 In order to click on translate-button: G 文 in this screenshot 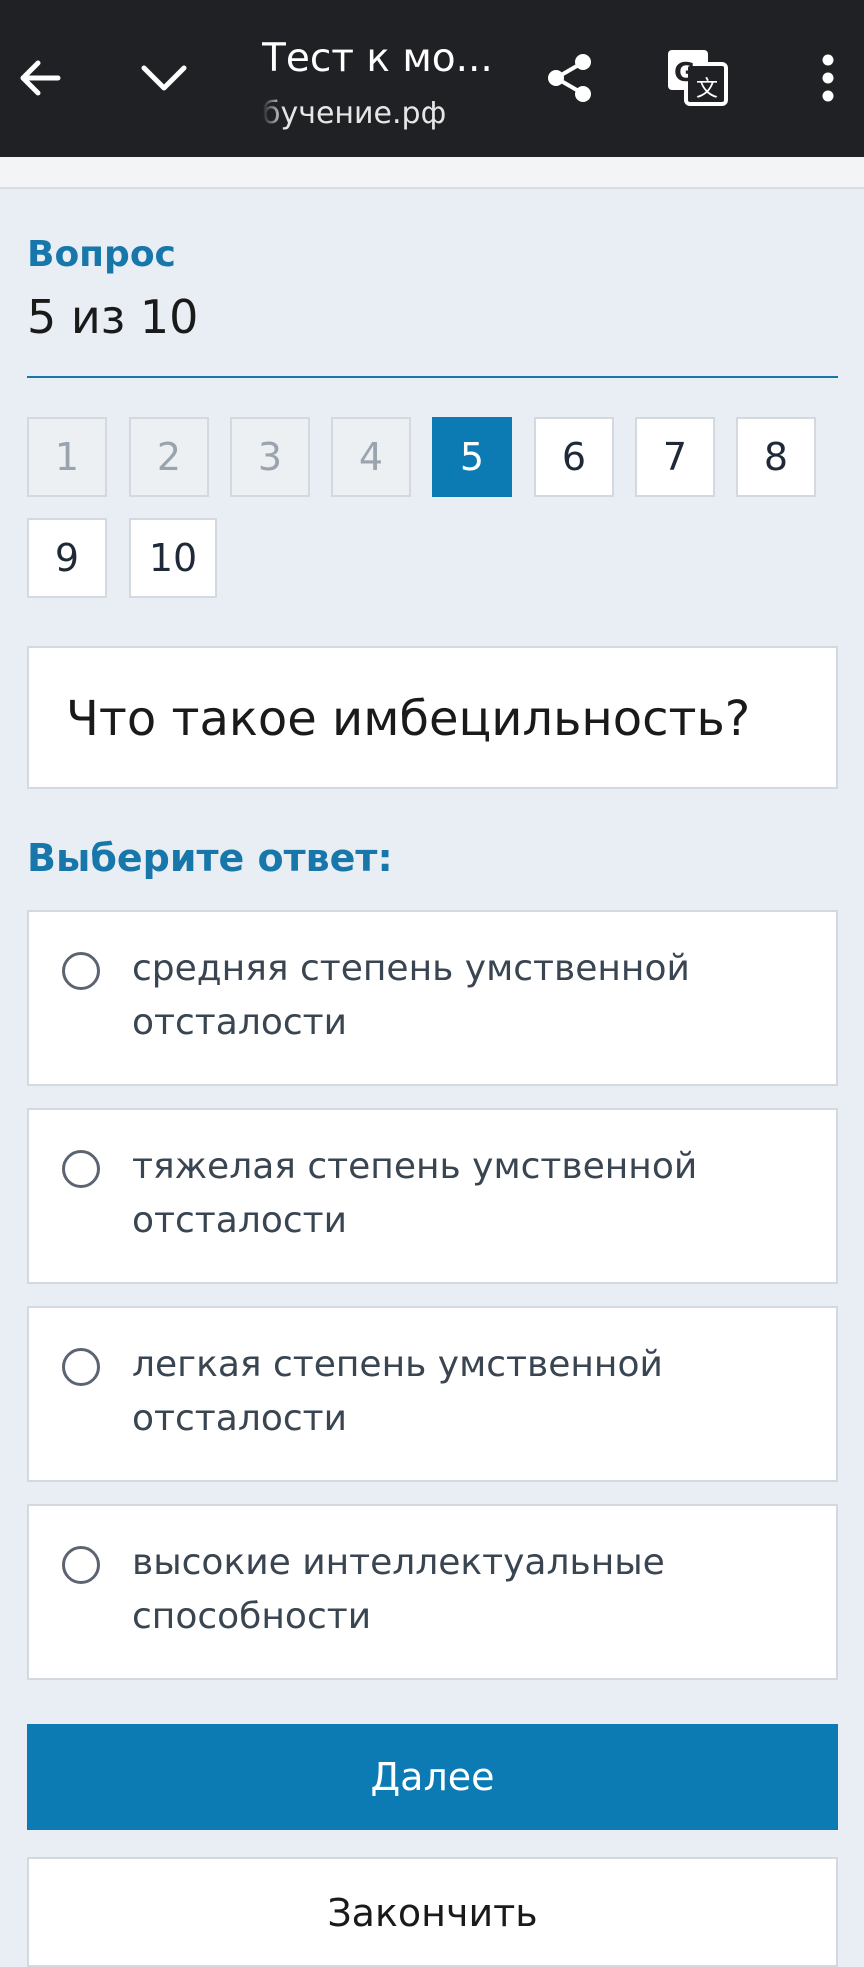, I will do `click(698, 78)`.